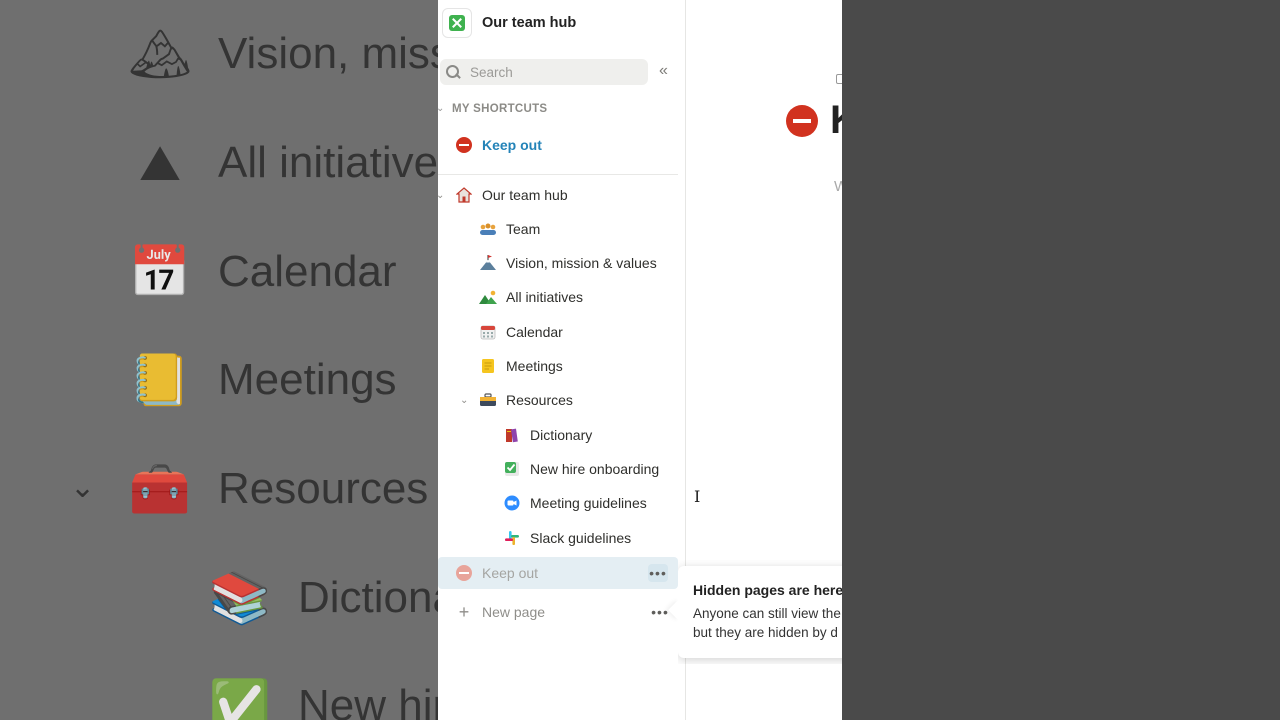 This screenshot has height=720, width=1280. What do you see at coordinates (488, 366) in the screenshot?
I see `notepad-icon` at bounding box center [488, 366].